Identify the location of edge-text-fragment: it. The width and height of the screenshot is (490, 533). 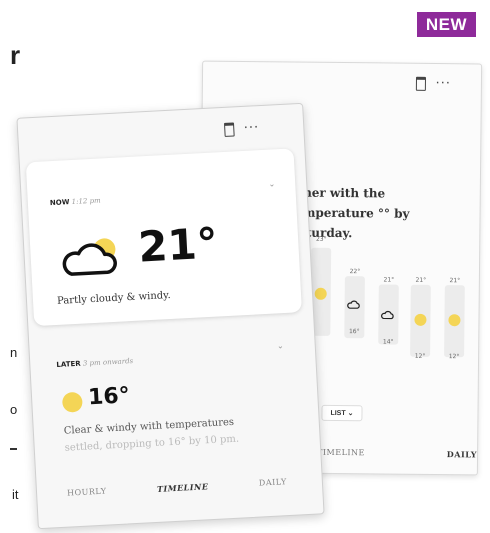
(15, 494).